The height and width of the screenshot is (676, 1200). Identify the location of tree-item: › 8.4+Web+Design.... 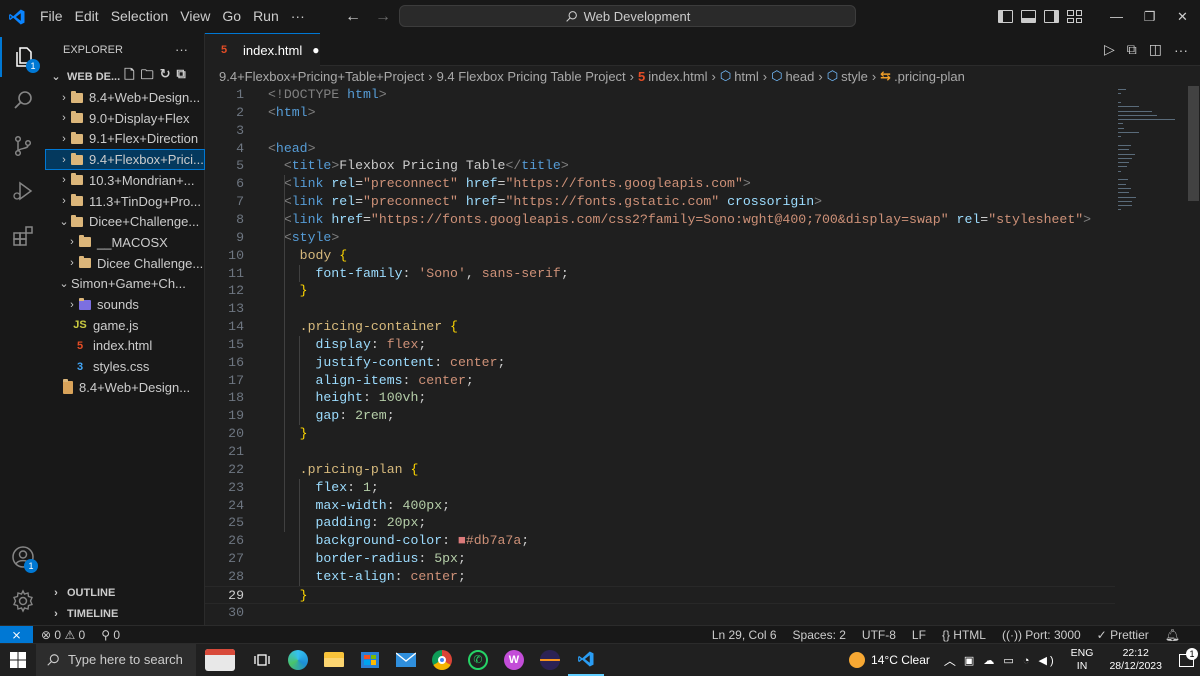
(125, 97).